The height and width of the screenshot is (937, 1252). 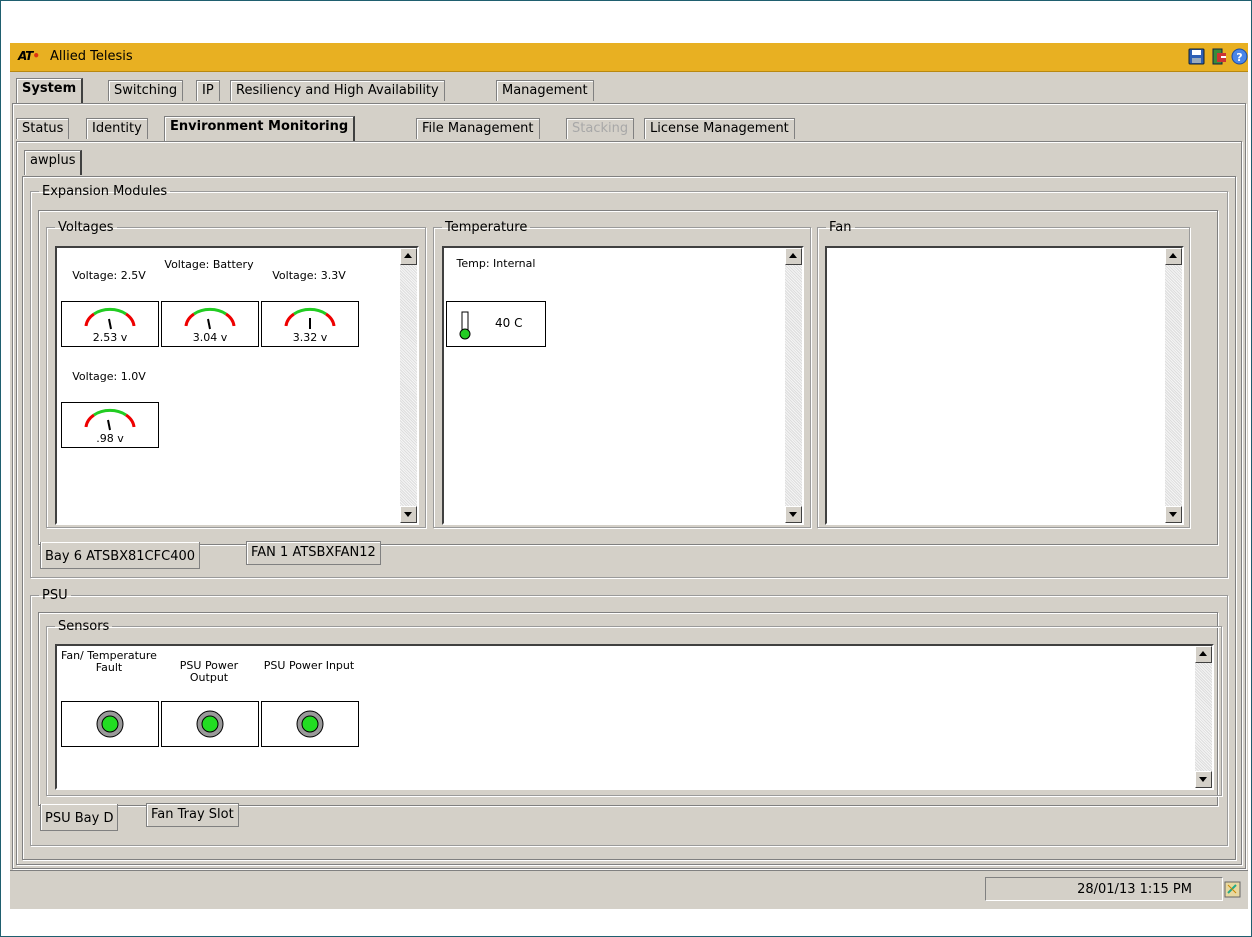 I want to click on tab-license-management: License Management, so click(x=719, y=128).